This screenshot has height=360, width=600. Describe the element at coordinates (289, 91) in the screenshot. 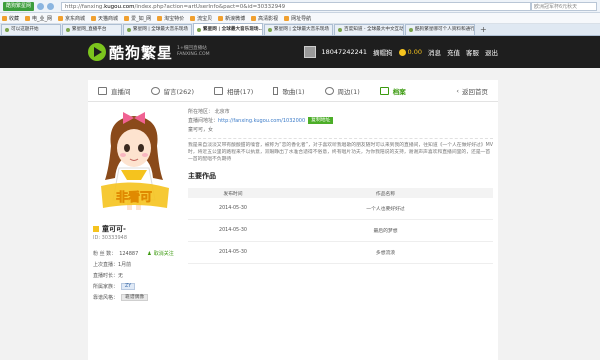

I see `tab-songs: 歌曲(1)` at that location.